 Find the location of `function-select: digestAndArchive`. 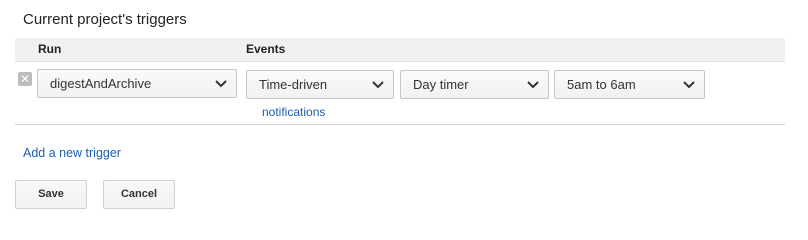

function-select: digestAndArchive is located at coordinates (137, 83).